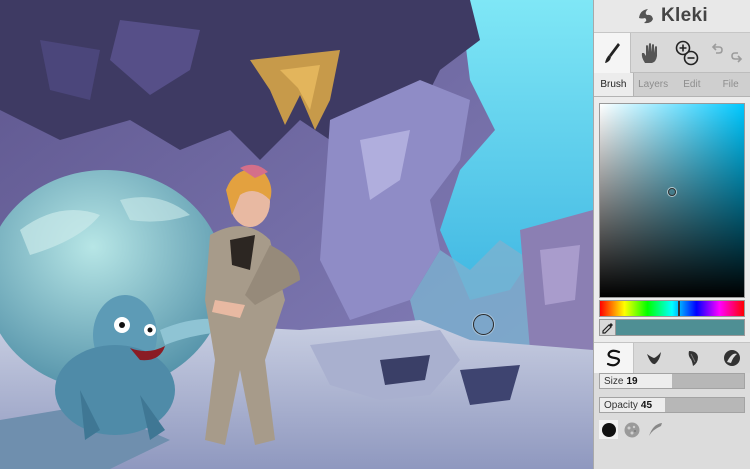 This screenshot has height=469, width=750. What do you see at coordinates (483, 324) in the screenshot?
I see `brush-cursor` at bounding box center [483, 324].